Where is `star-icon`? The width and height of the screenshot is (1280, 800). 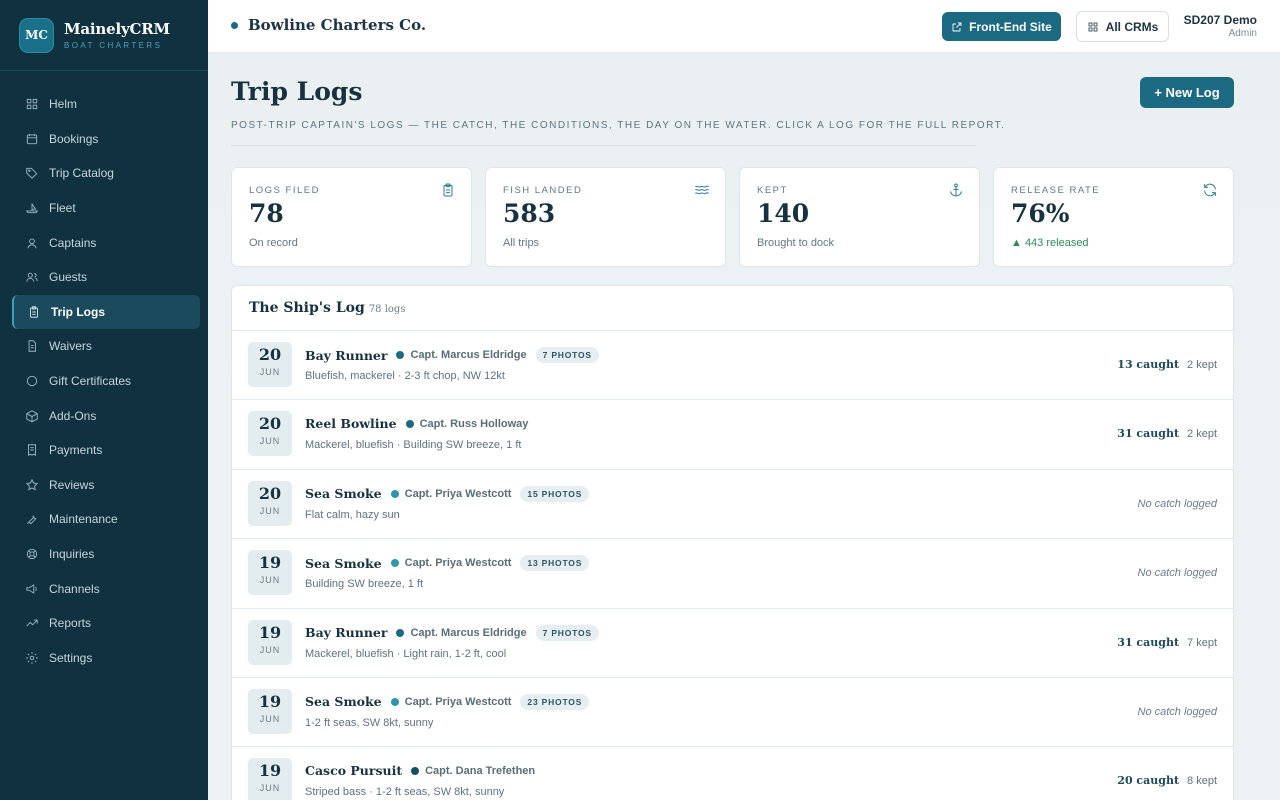 star-icon is located at coordinates (32, 484).